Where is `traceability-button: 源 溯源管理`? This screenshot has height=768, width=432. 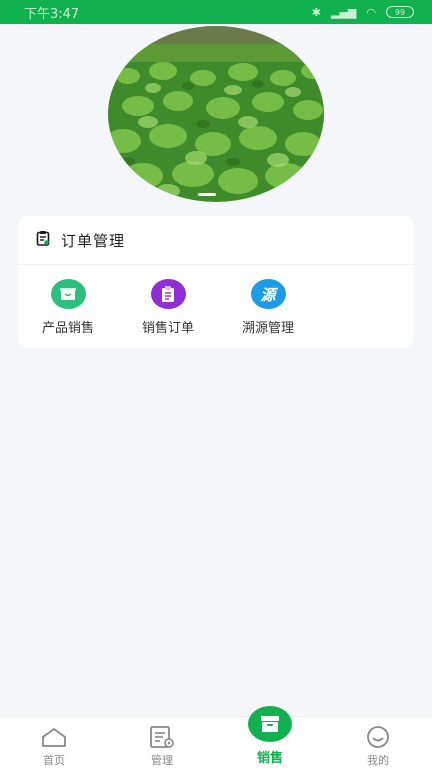
traceability-button: 源 溯源管理 is located at coordinates (268, 307).